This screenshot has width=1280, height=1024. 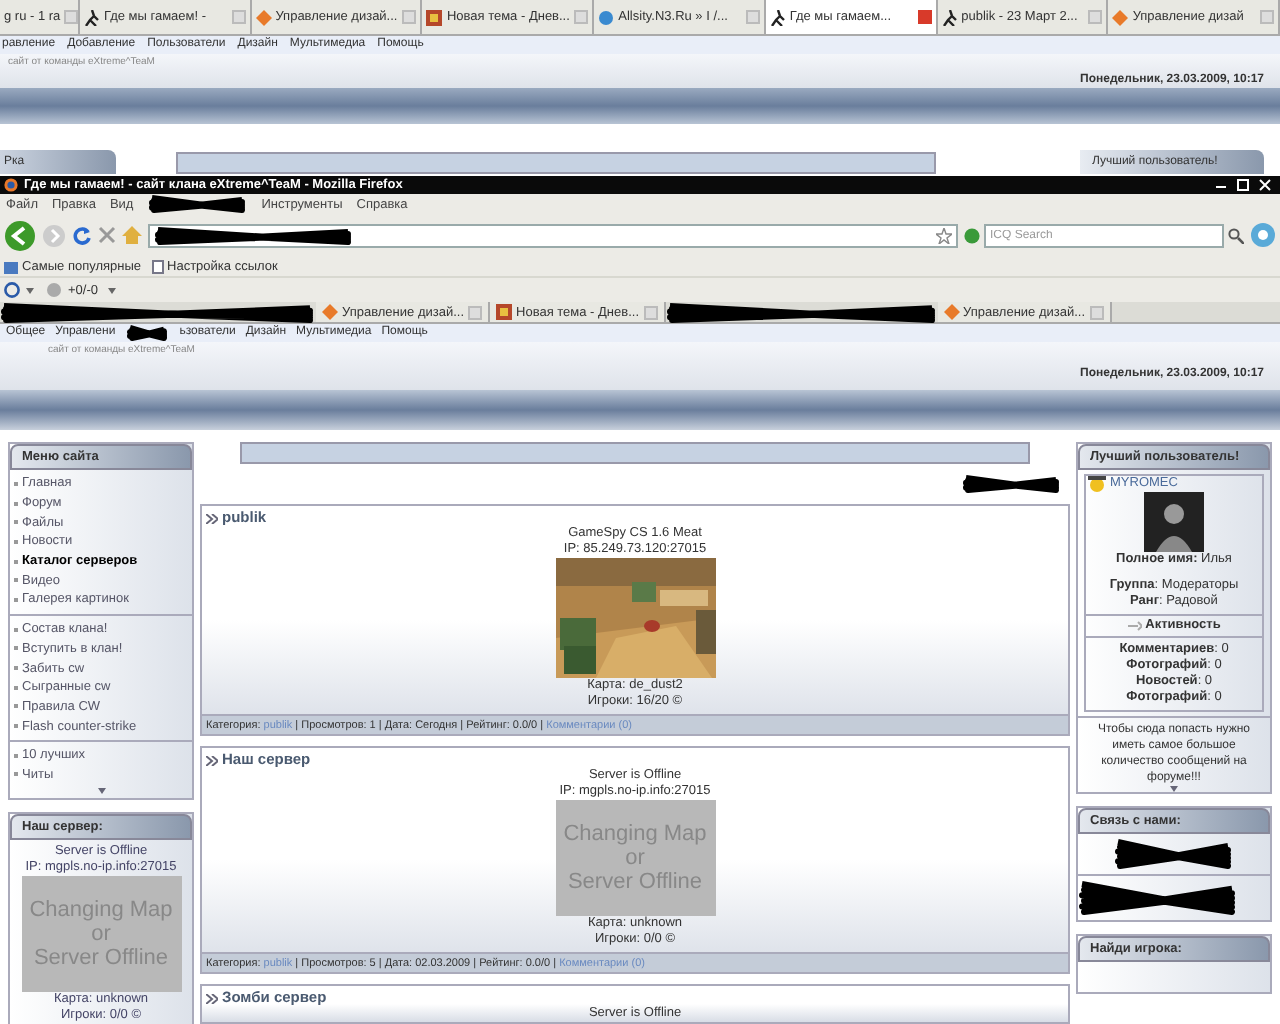 What do you see at coordinates (132, 235) in the screenshot?
I see `home-button` at bounding box center [132, 235].